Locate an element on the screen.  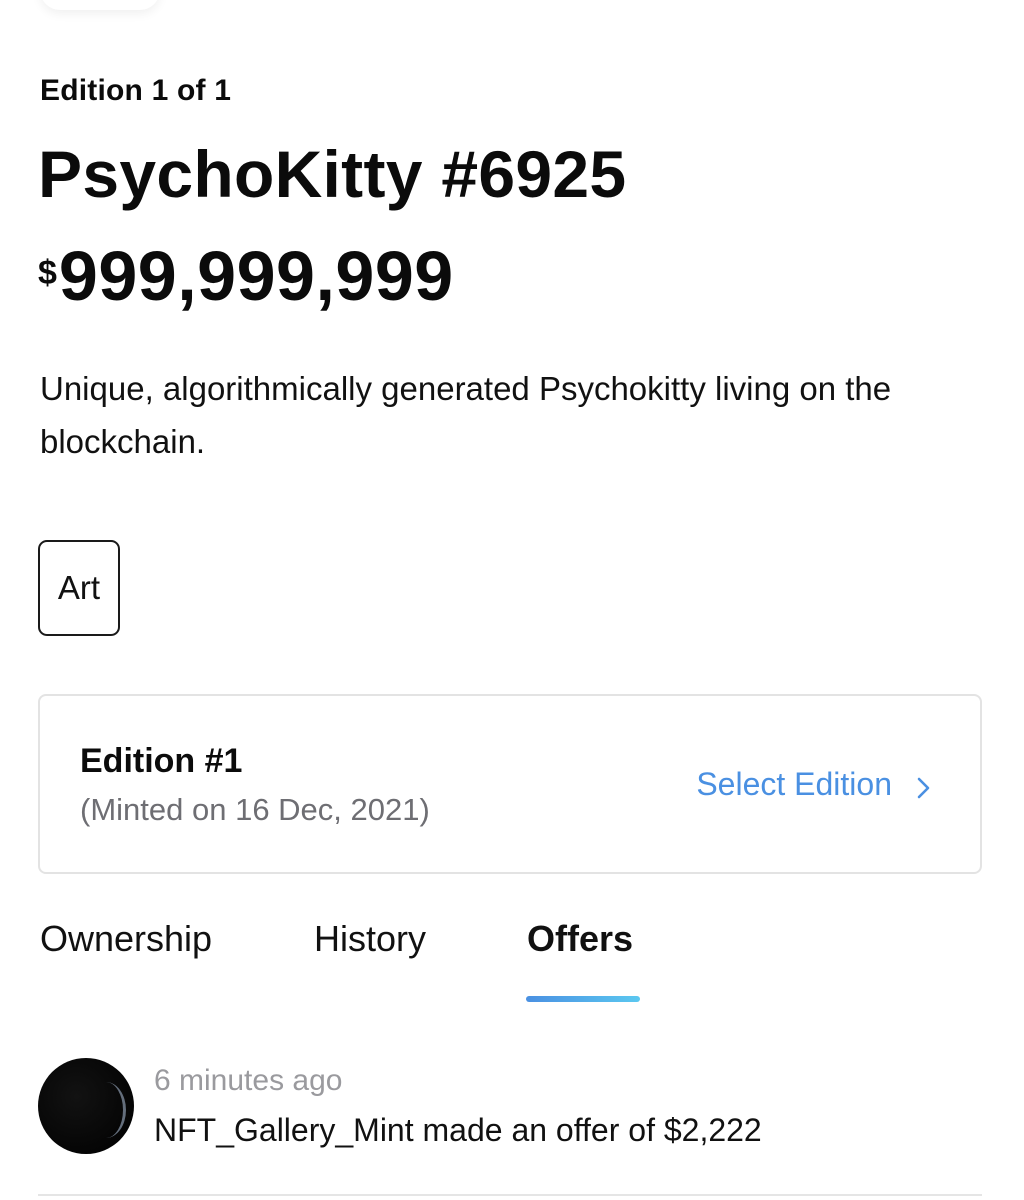
edition-number: Edition #1 is located at coordinates (161, 761).